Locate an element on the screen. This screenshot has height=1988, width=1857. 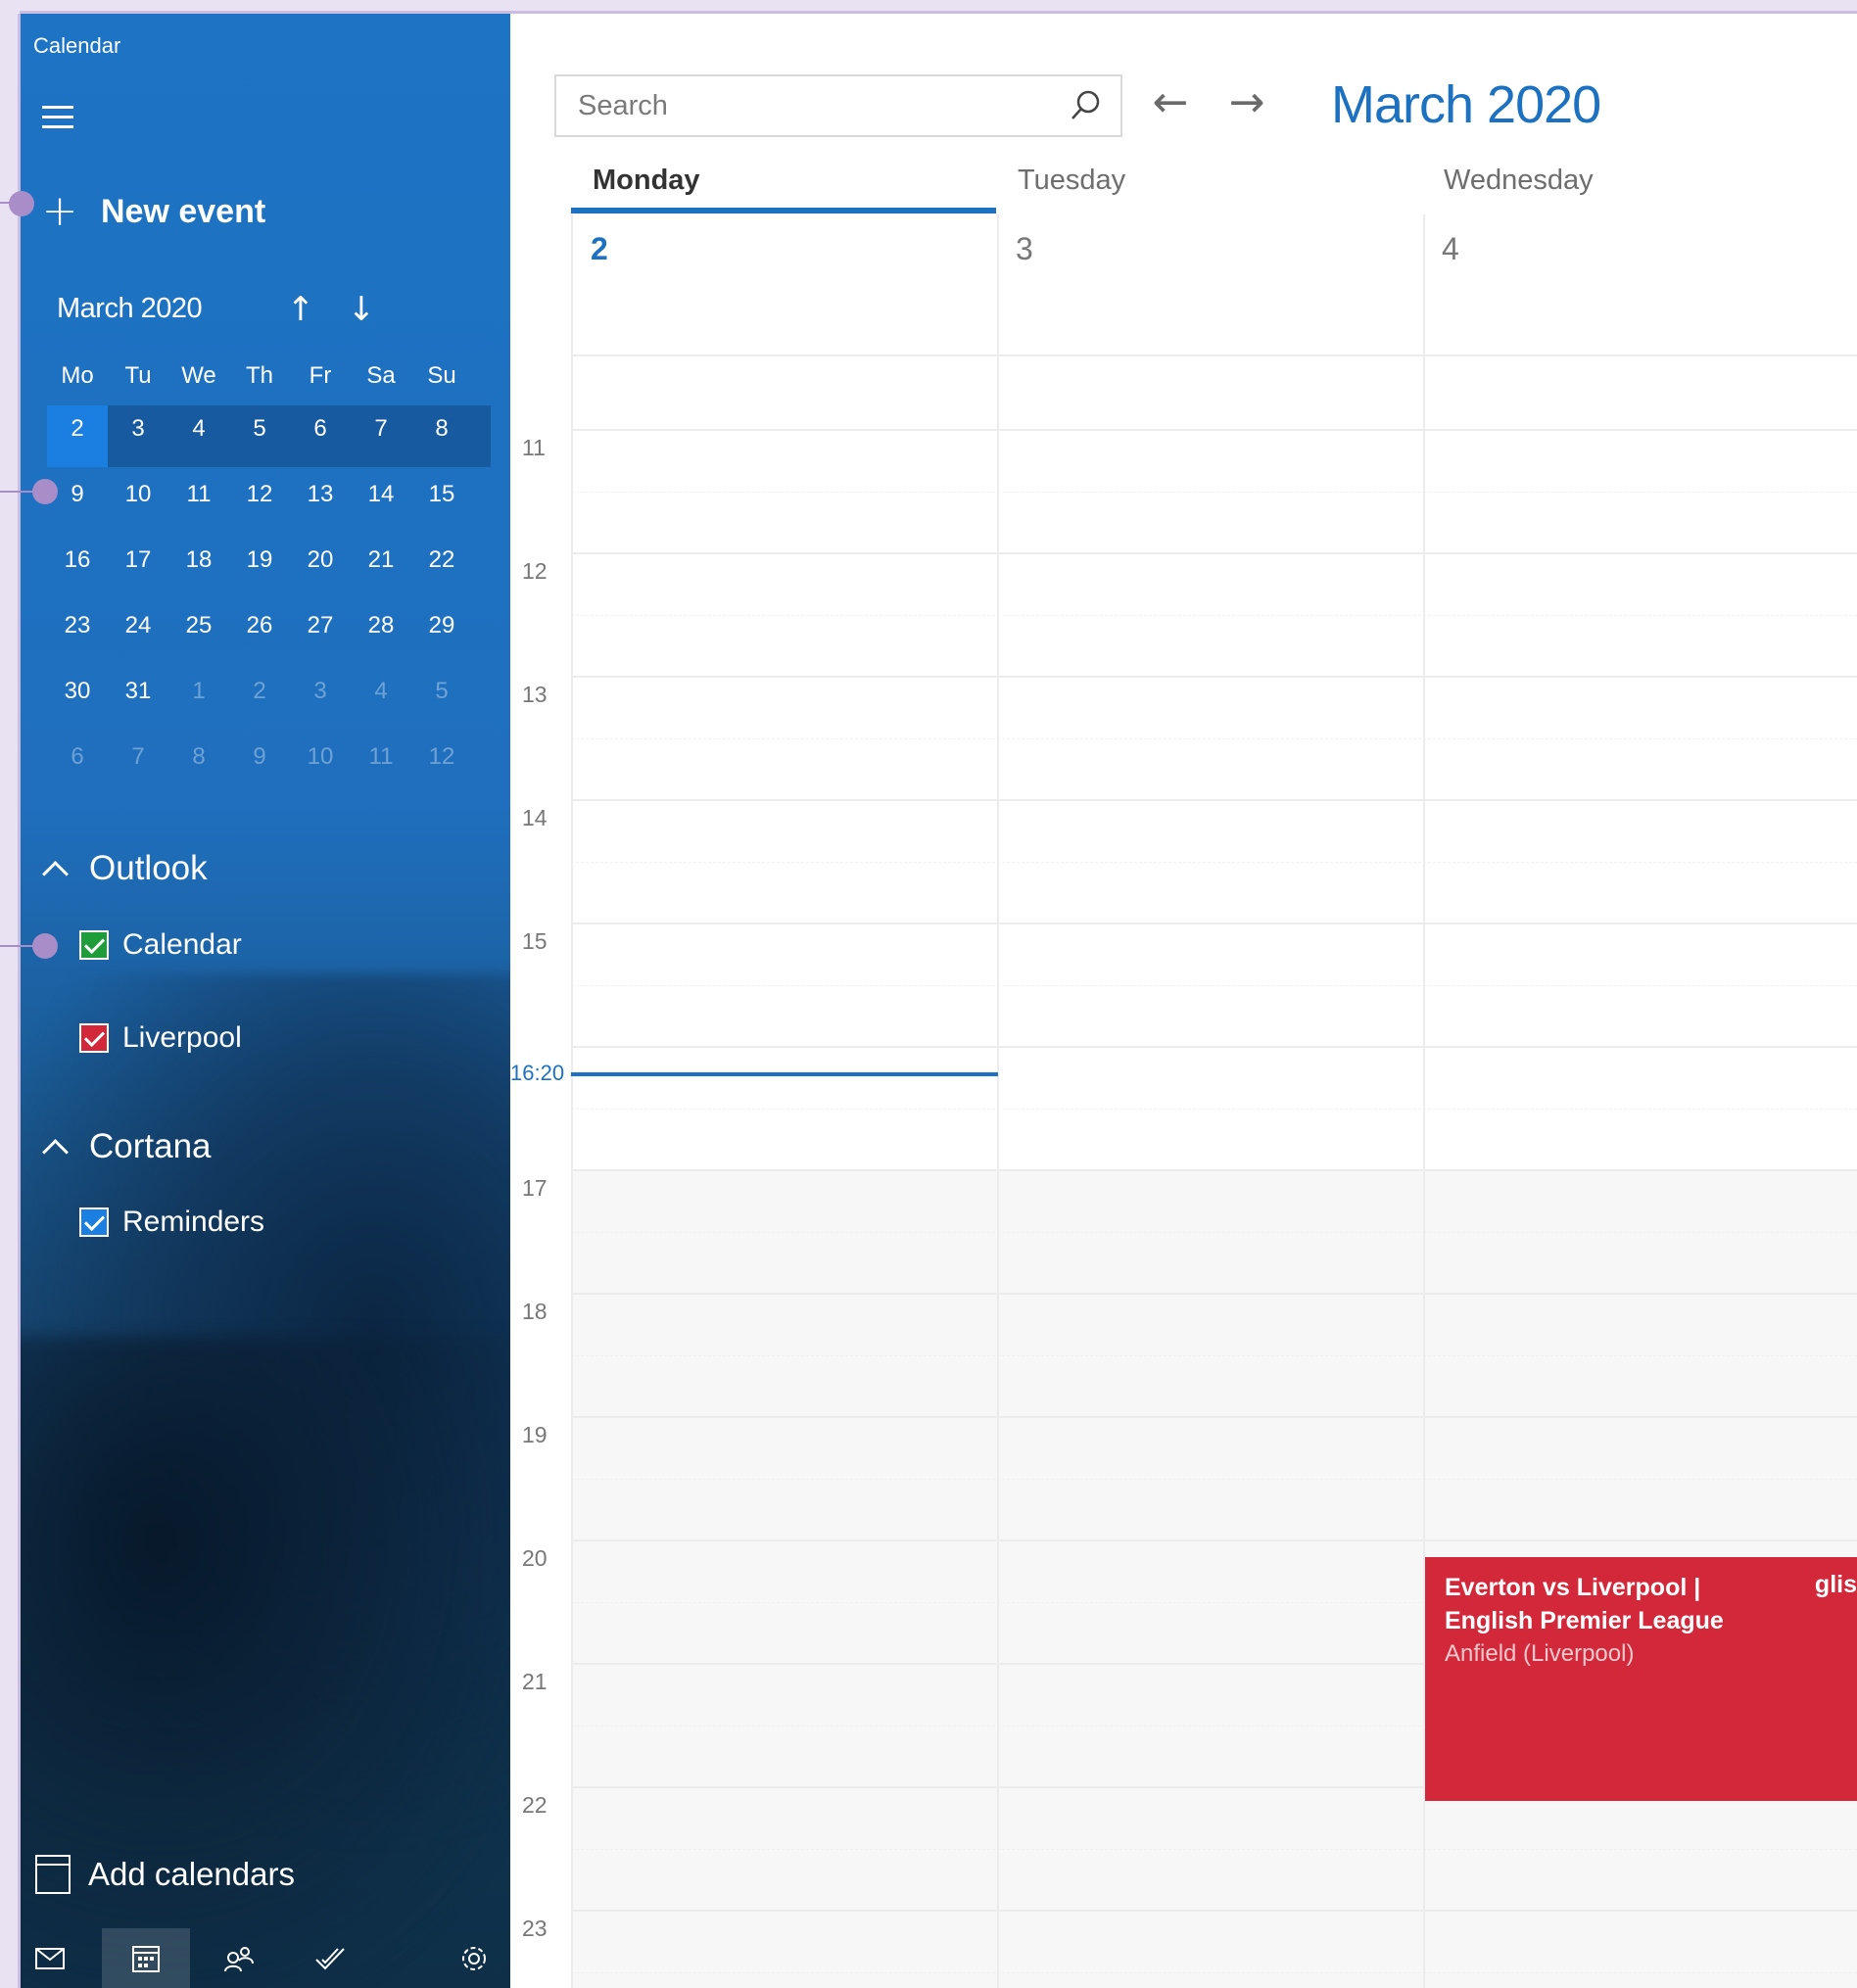
annotation-dot is located at coordinates (21, 203).